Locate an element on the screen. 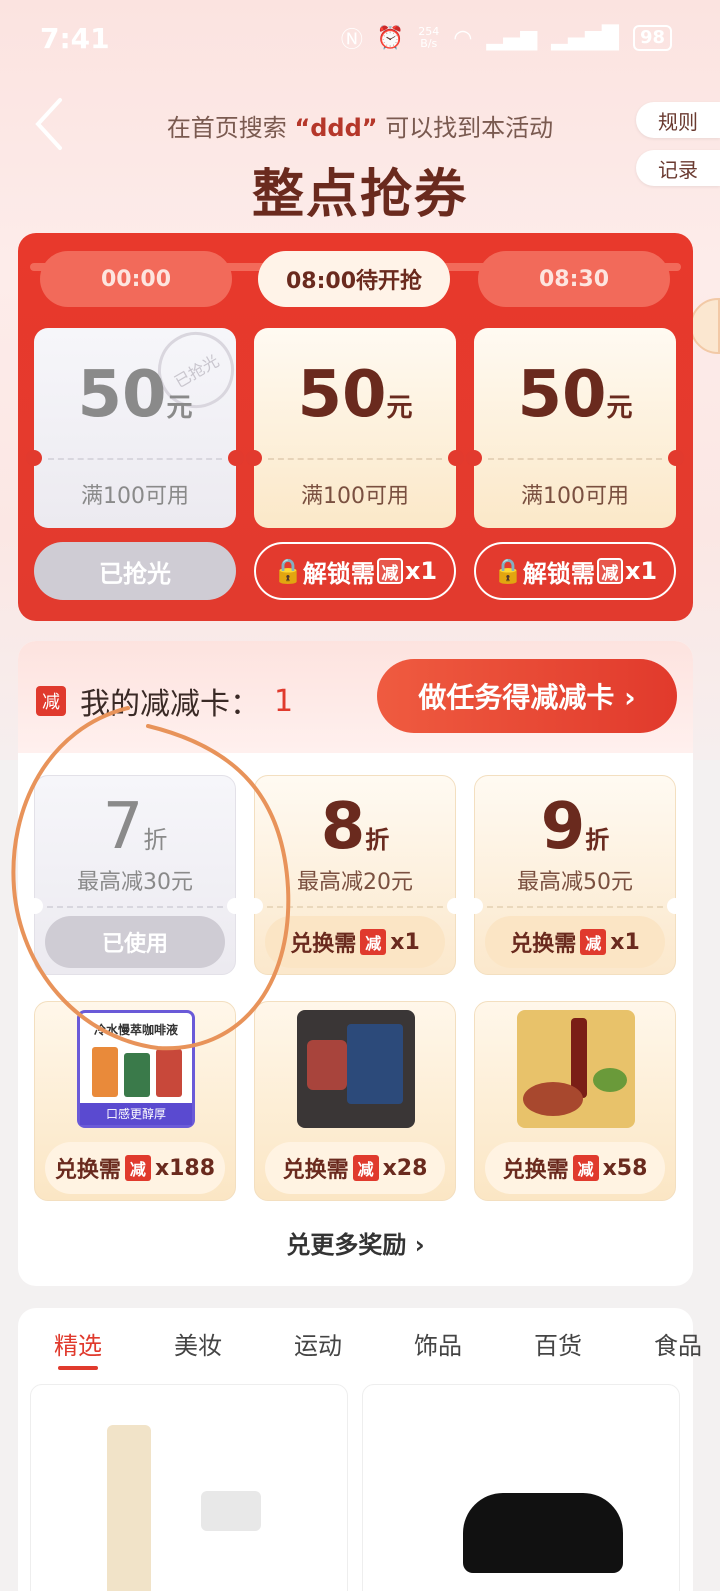  annotation-circle is located at coordinates (151, 878).